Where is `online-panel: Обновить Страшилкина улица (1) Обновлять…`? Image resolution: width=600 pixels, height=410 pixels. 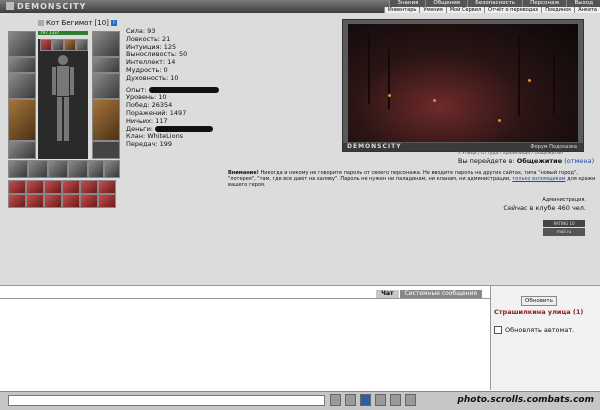
online-panel: Обновить Страшилкина улица (1) Обновлять… is located at coordinates (545, 338).